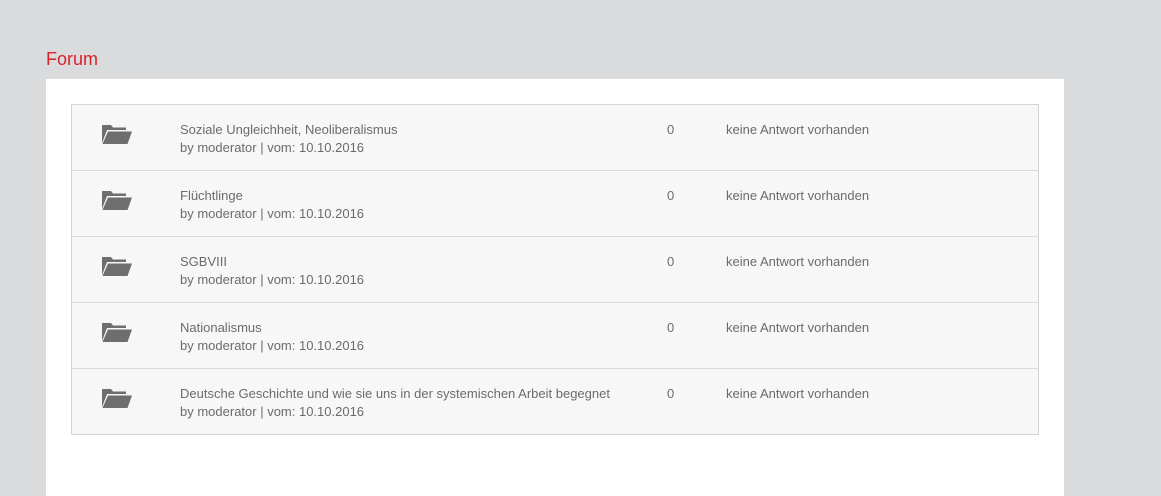  What do you see at coordinates (72, 59) in the screenshot?
I see `page-title: Forum` at bounding box center [72, 59].